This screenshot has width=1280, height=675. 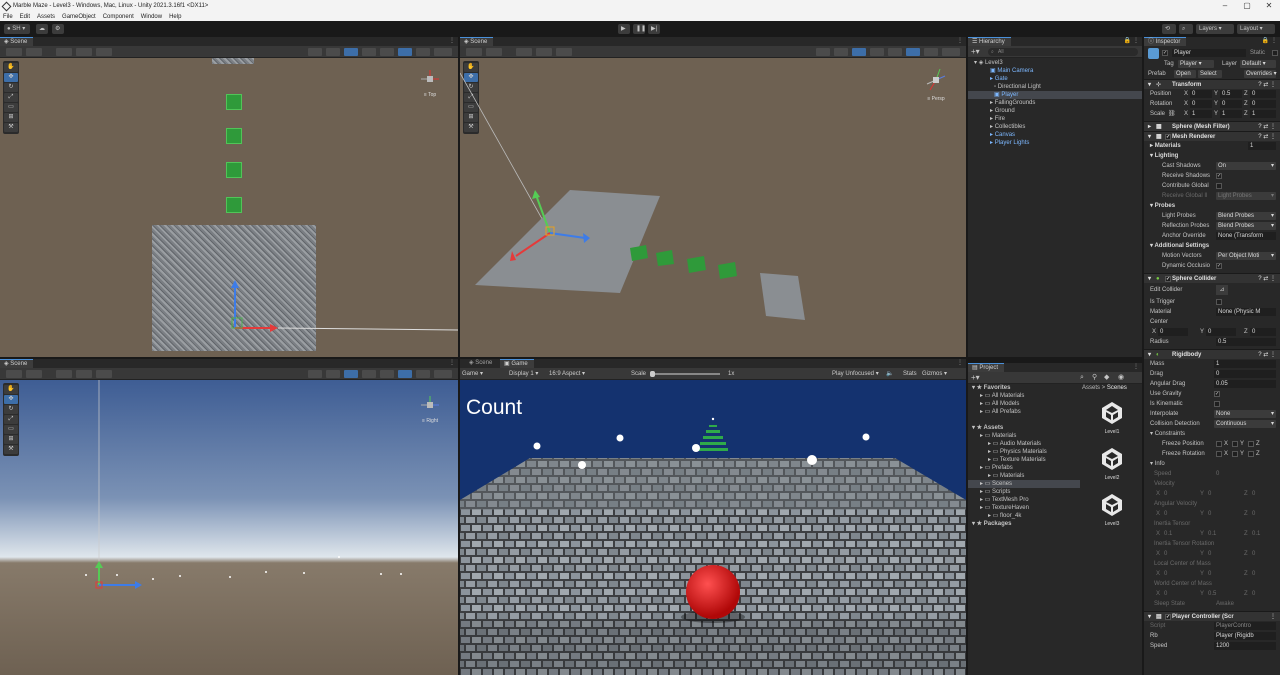 I want to click on transform-header: ▾ ⊹ Transform ? ⇄ ⋮, so click(x=1212, y=84).